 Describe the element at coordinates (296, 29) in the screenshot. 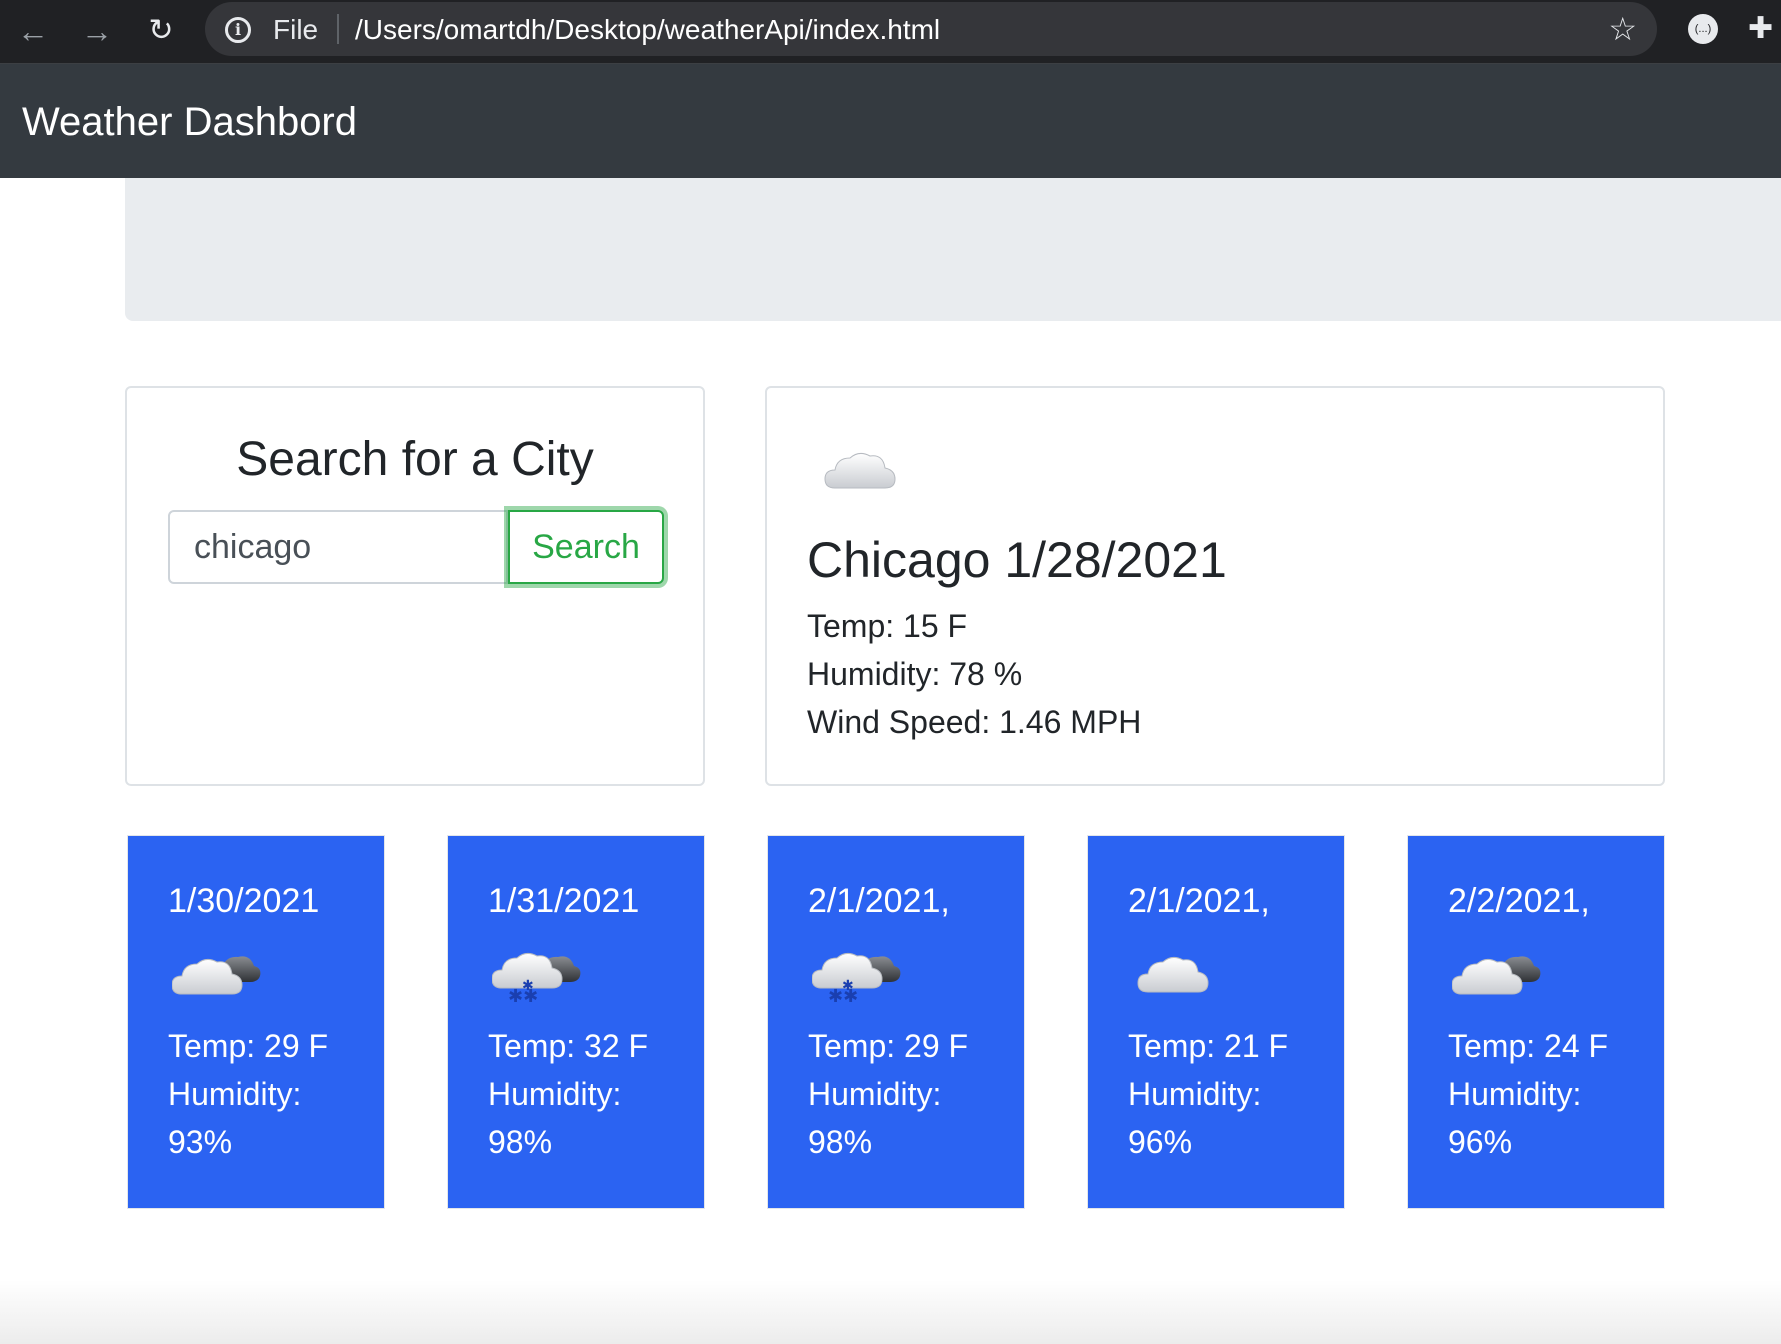

I see `url-scheme: File` at that location.